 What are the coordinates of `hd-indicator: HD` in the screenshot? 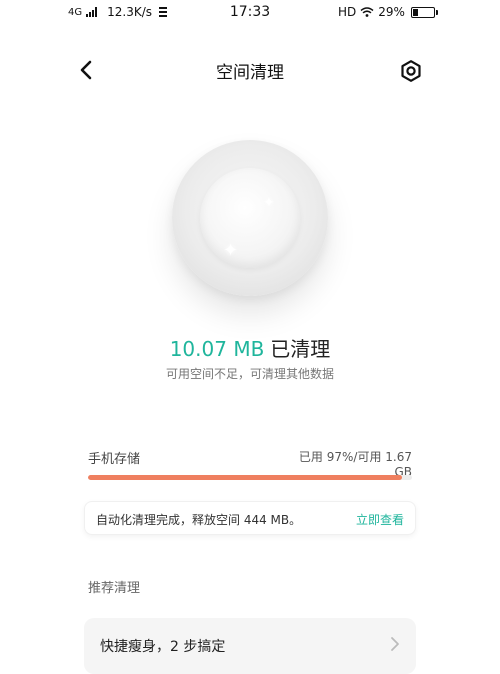 It's located at (347, 12).